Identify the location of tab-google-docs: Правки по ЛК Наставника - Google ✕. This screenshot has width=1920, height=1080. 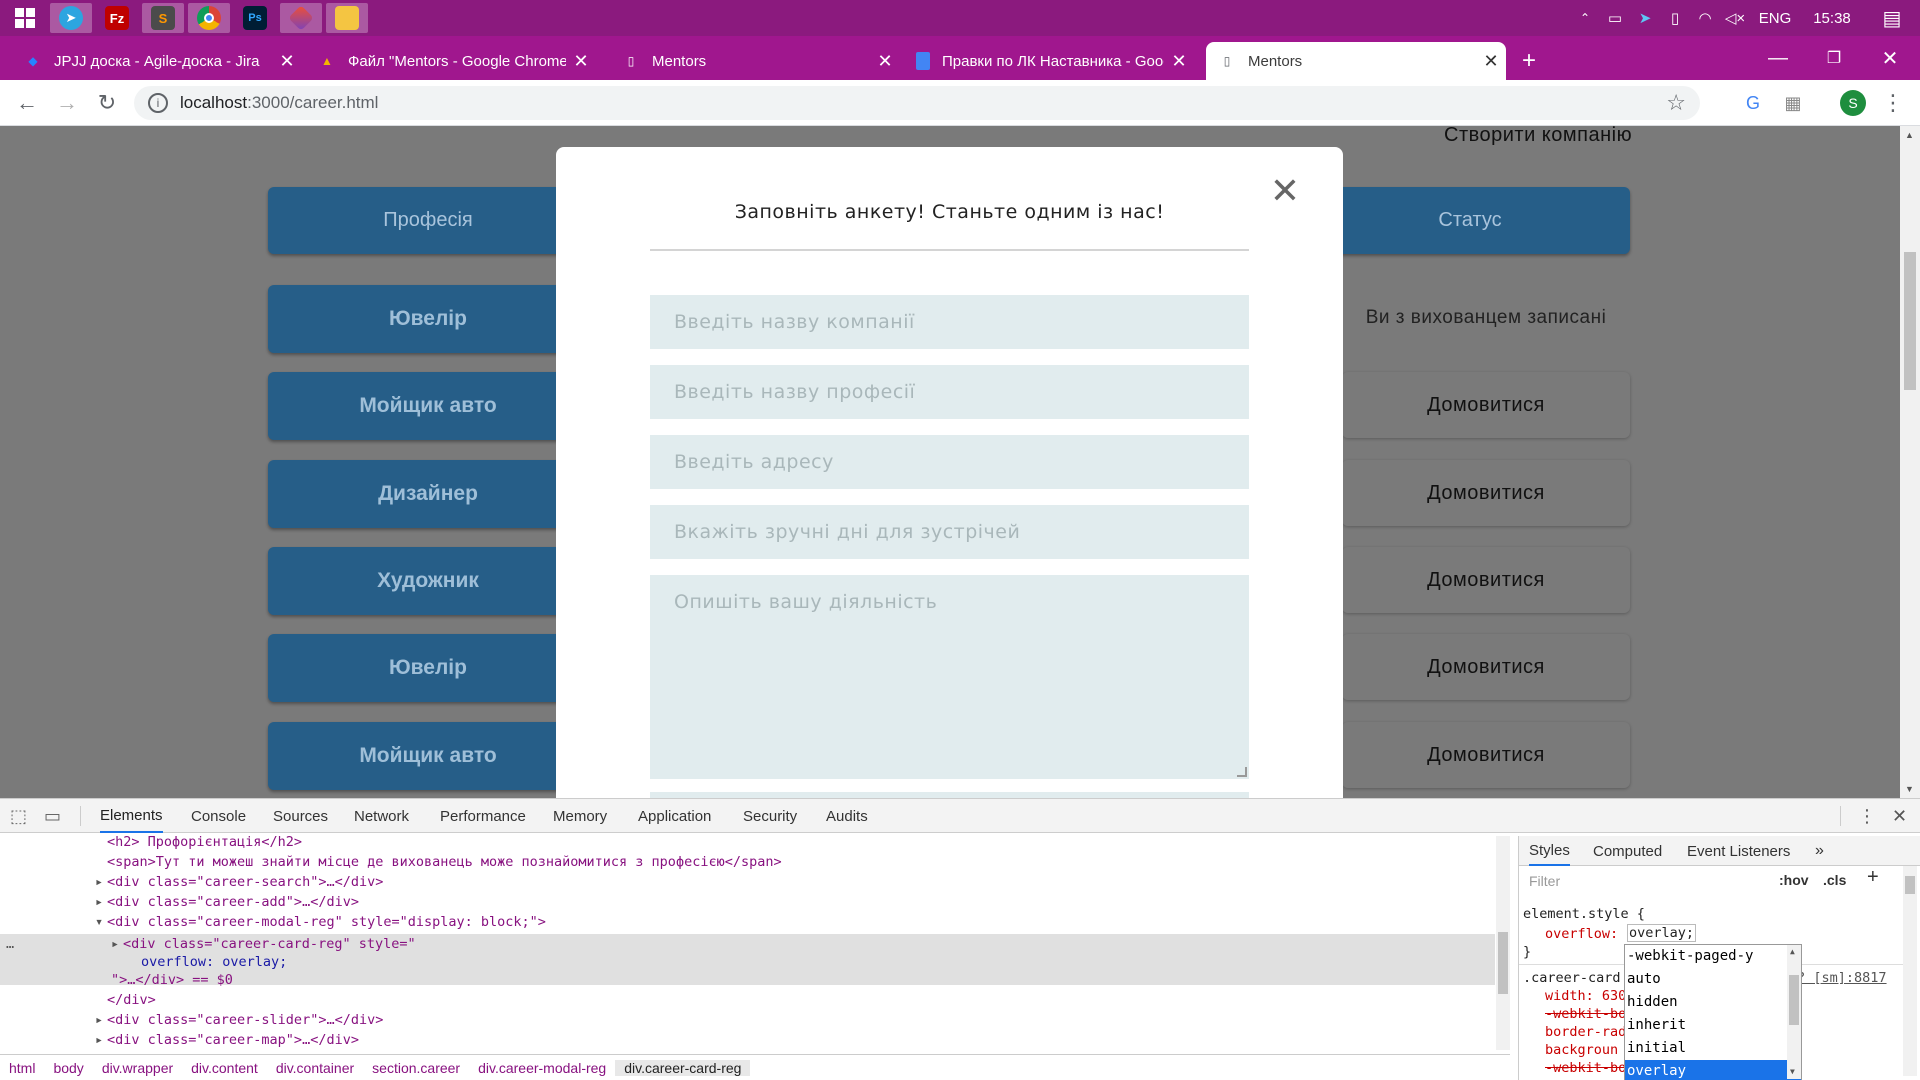
(1049, 61).